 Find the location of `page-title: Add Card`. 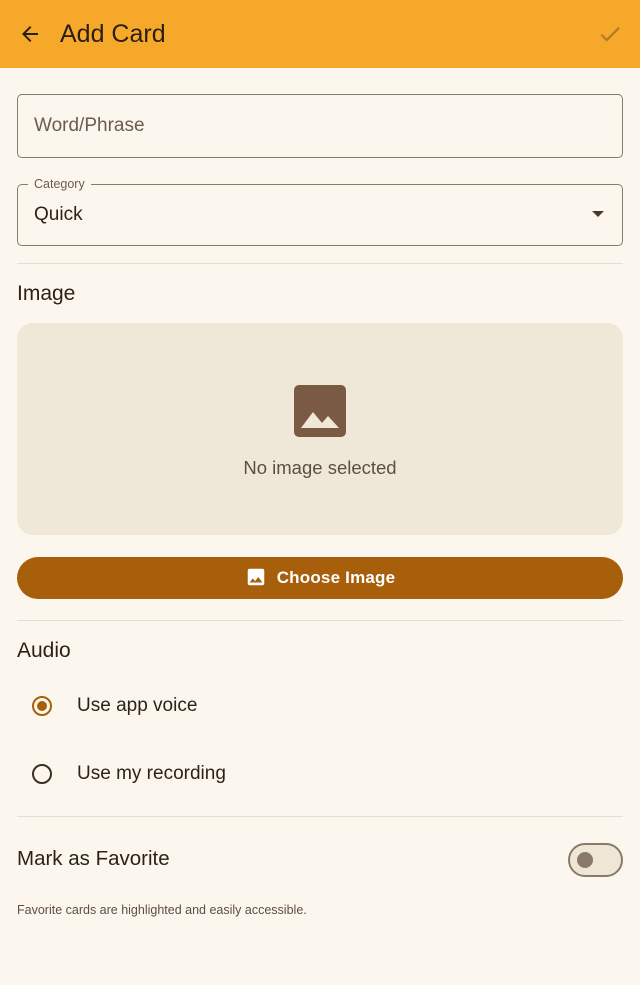

page-title: Add Card is located at coordinates (113, 34).